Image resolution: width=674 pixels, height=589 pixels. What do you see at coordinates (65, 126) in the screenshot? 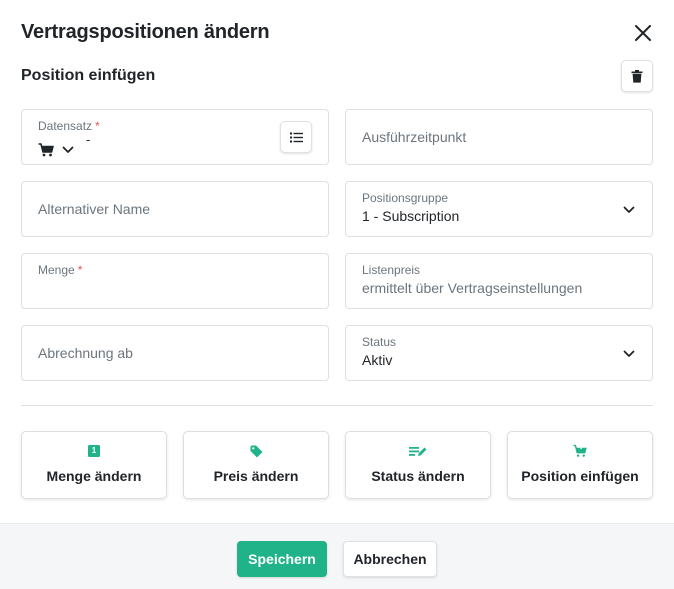
I see `datensatz-label-text: Datensatz` at bounding box center [65, 126].